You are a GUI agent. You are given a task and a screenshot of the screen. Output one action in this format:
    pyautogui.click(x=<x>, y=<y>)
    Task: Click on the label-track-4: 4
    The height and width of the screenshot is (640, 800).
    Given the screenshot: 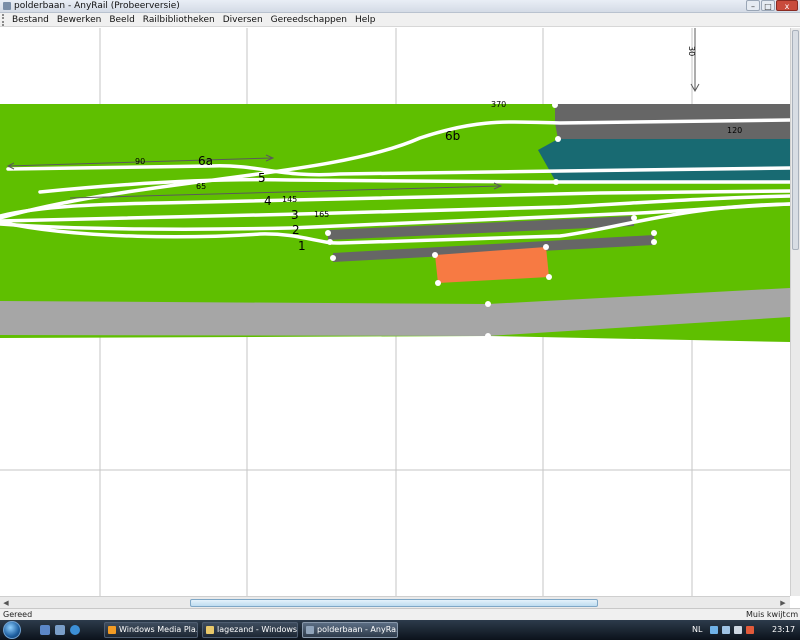 What is the action you would take?
    pyautogui.click(x=268, y=201)
    